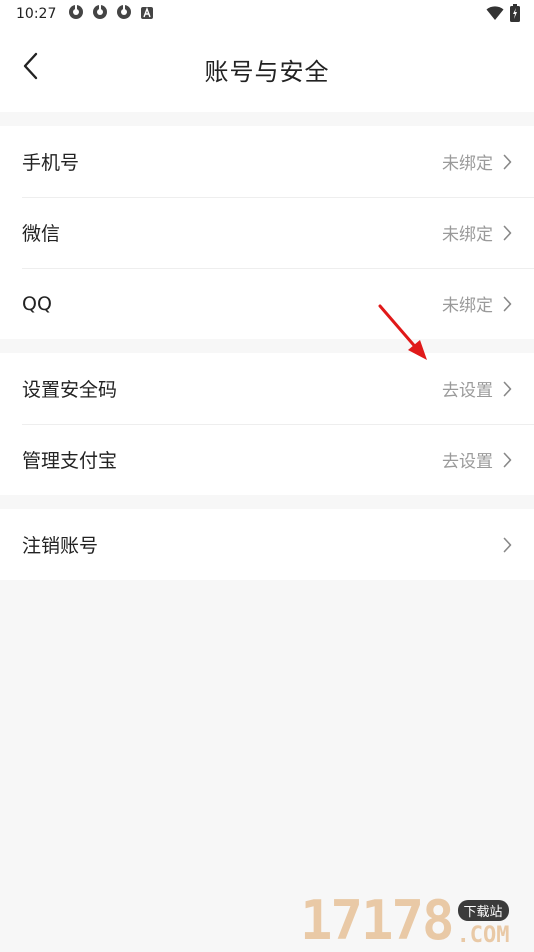  Describe the element at coordinates (70, 390) in the screenshot. I see `row-label: 设置安全码` at that location.